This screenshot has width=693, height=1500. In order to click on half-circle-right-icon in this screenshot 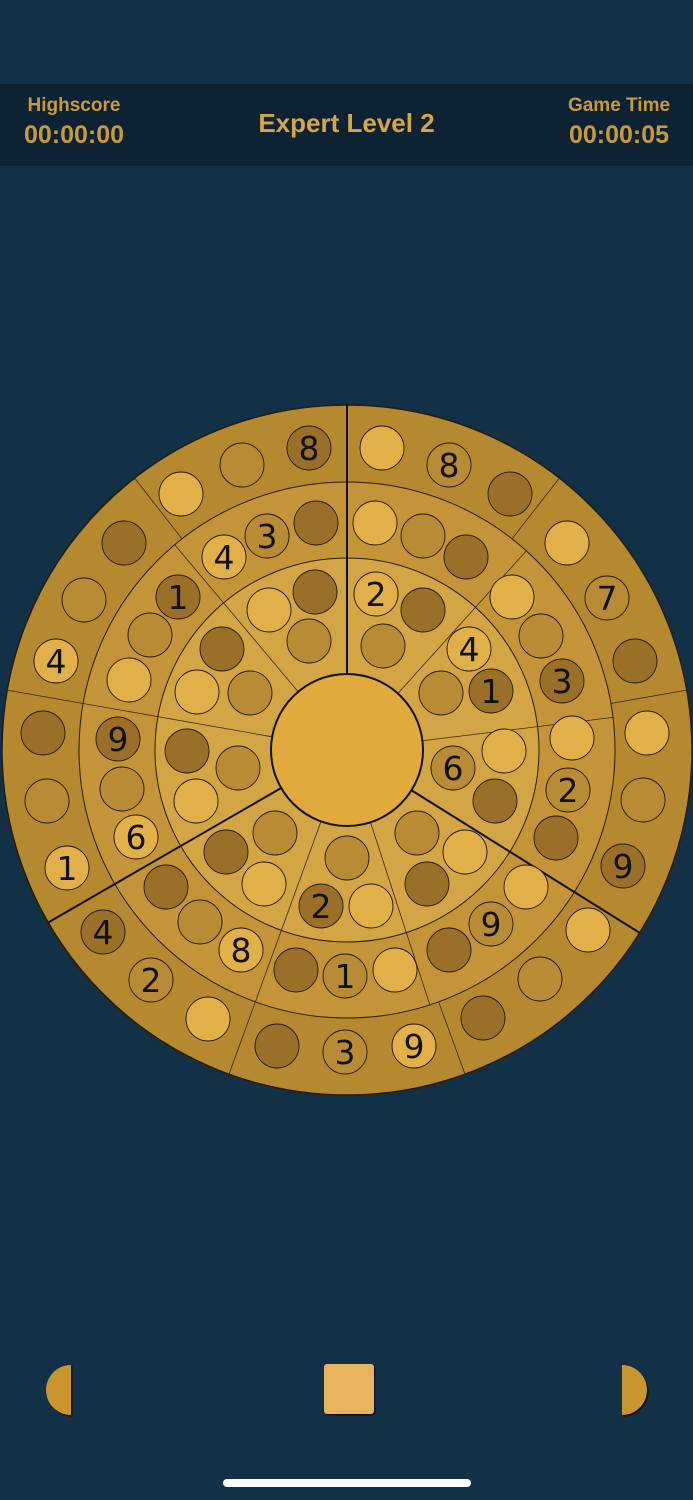, I will do `click(638, 1390)`.